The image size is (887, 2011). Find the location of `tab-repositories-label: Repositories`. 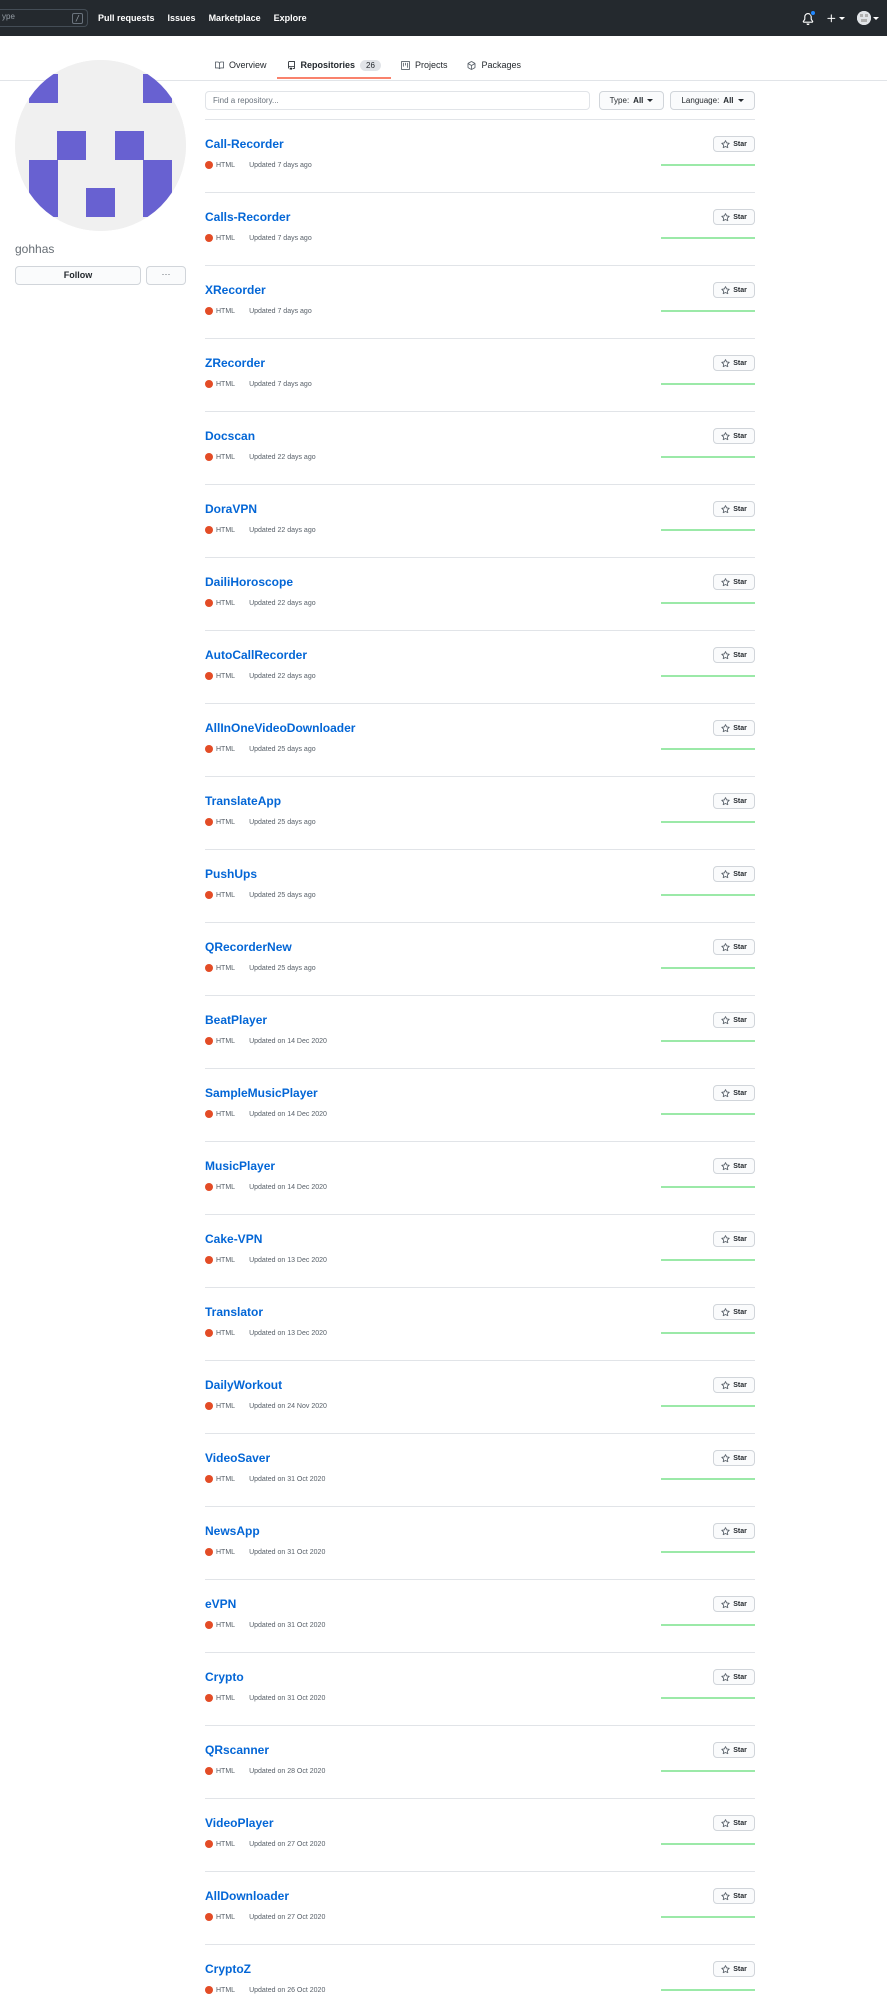

tab-repositories-label: Repositories is located at coordinates (328, 65).